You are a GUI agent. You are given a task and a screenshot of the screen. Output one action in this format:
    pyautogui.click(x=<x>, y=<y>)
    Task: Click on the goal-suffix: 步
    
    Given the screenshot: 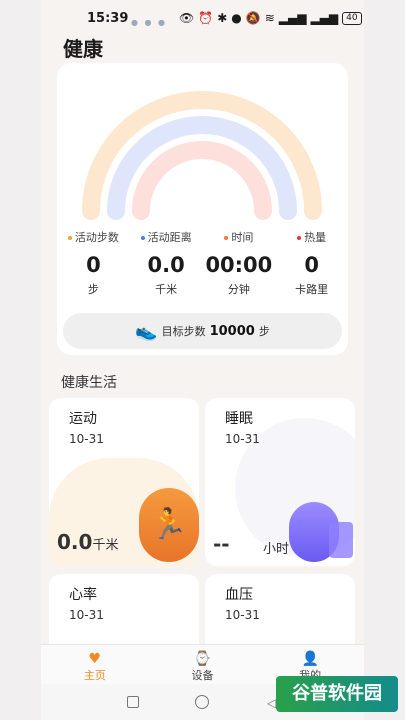 What is the action you would take?
    pyautogui.click(x=264, y=331)
    